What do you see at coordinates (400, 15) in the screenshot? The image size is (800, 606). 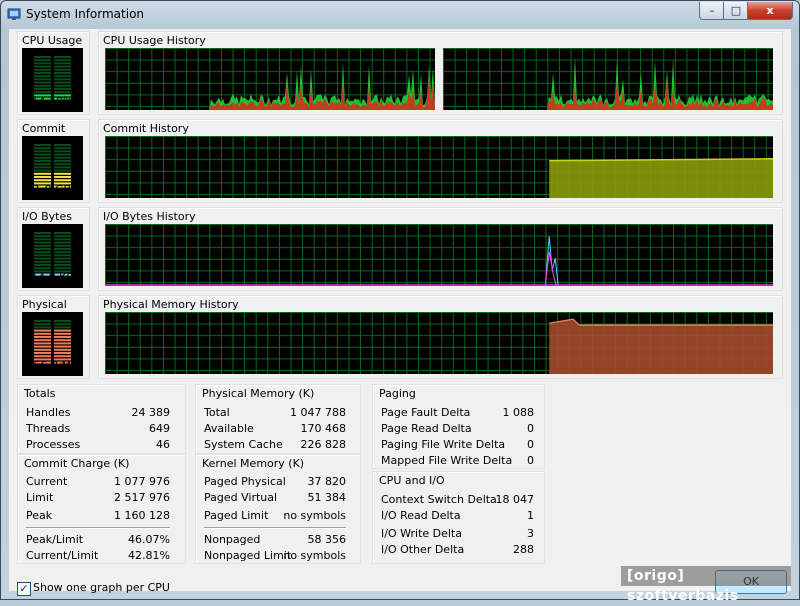 I see `title-bar: System Information – □ x` at bounding box center [400, 15].